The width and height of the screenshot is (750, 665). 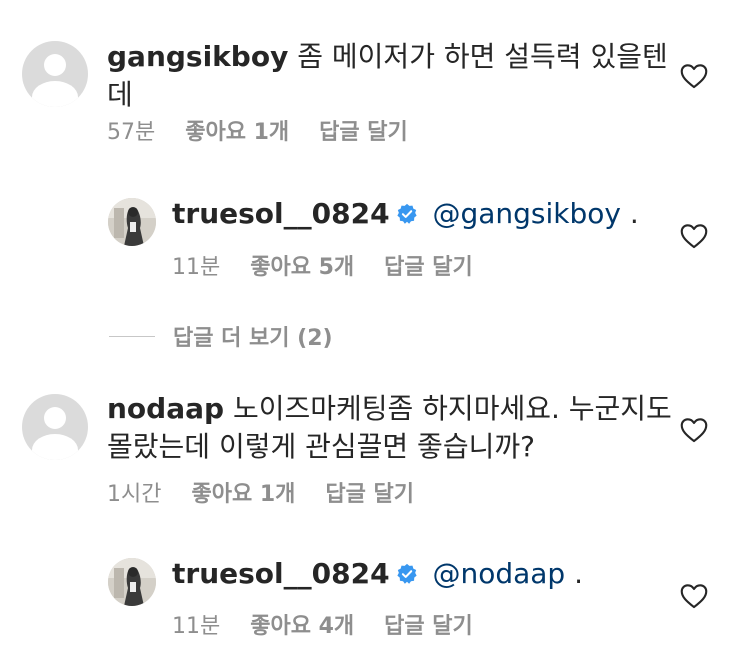 What do you see at coordinates (302, 265) in the screenshot?
I see `like-count: 좋아요 5개` at bounding box center [302, 265].